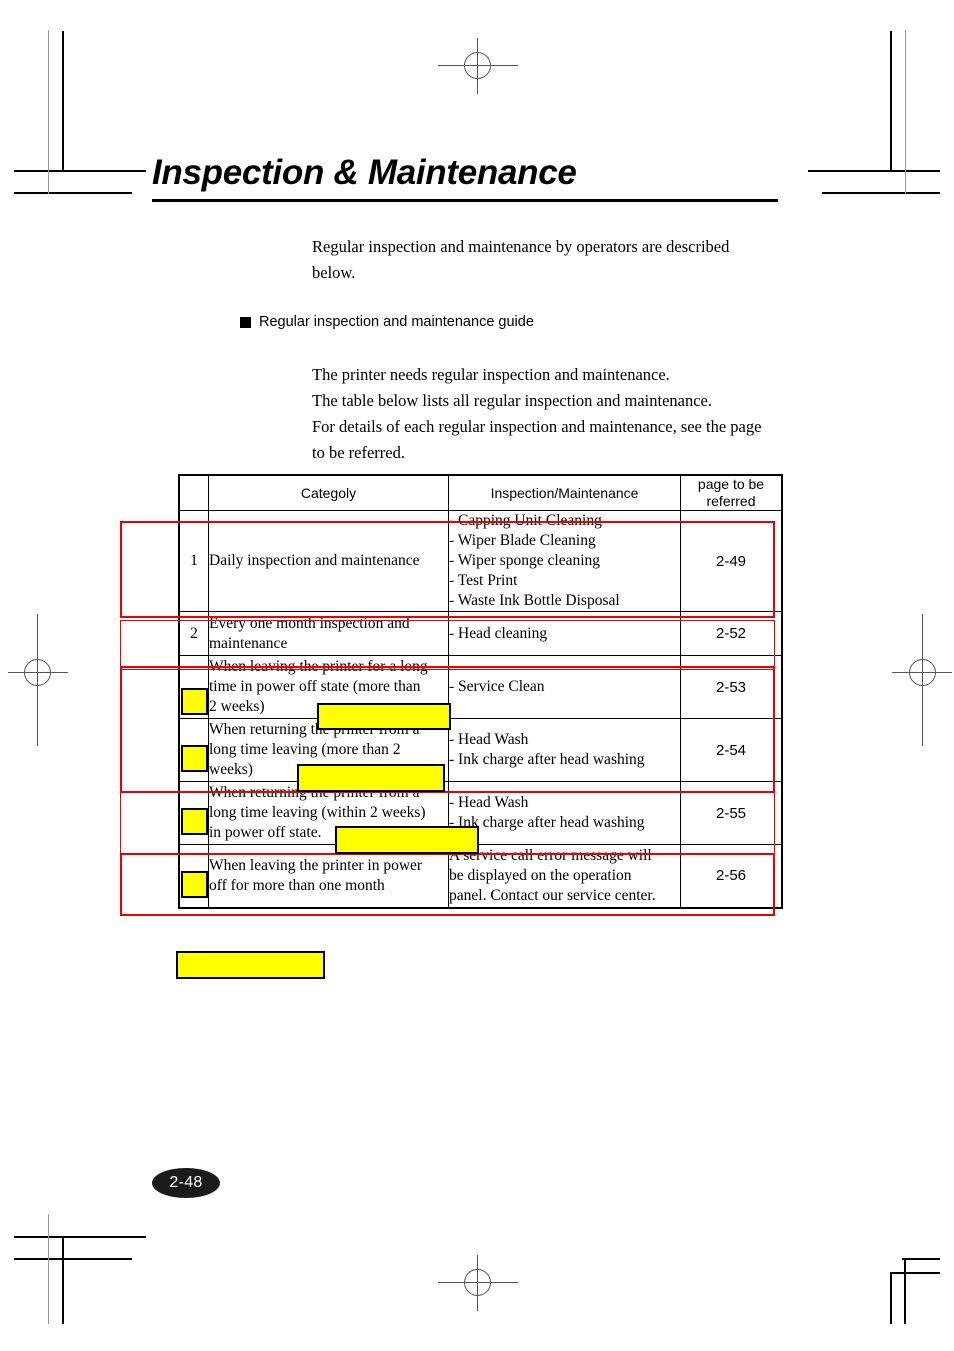 The image size is (954, 1351). Describe the element at coordinates (731, 687) in the screenshot. I see `row-page-reference: 2-53` at that location.